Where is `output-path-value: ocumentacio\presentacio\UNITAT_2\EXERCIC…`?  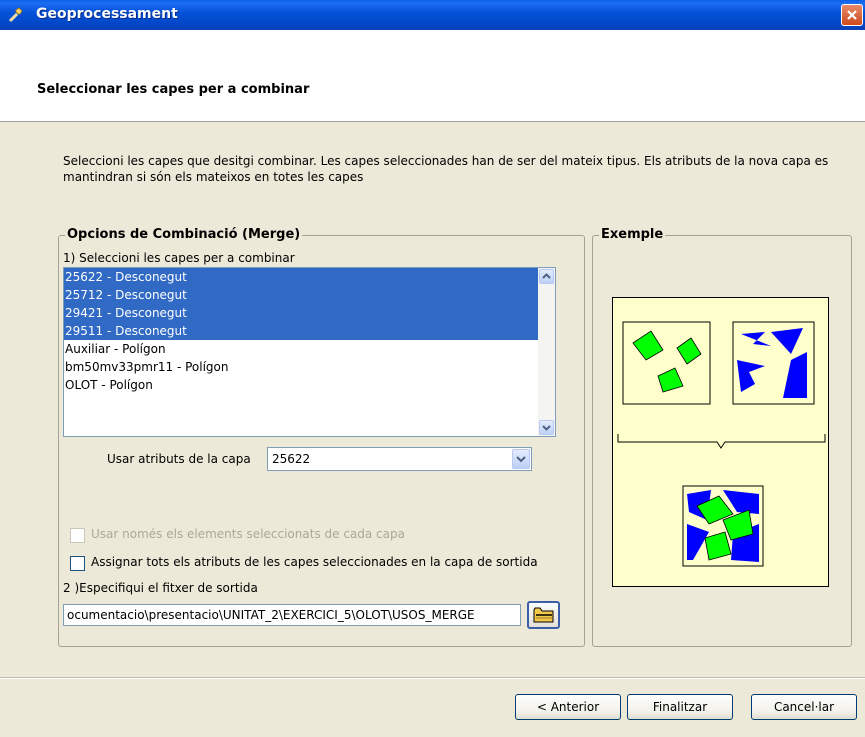
output-path-value: ocumentacio\presentacio\UNITAT_2\EXERCIC… is located at coordinates (271, 615).